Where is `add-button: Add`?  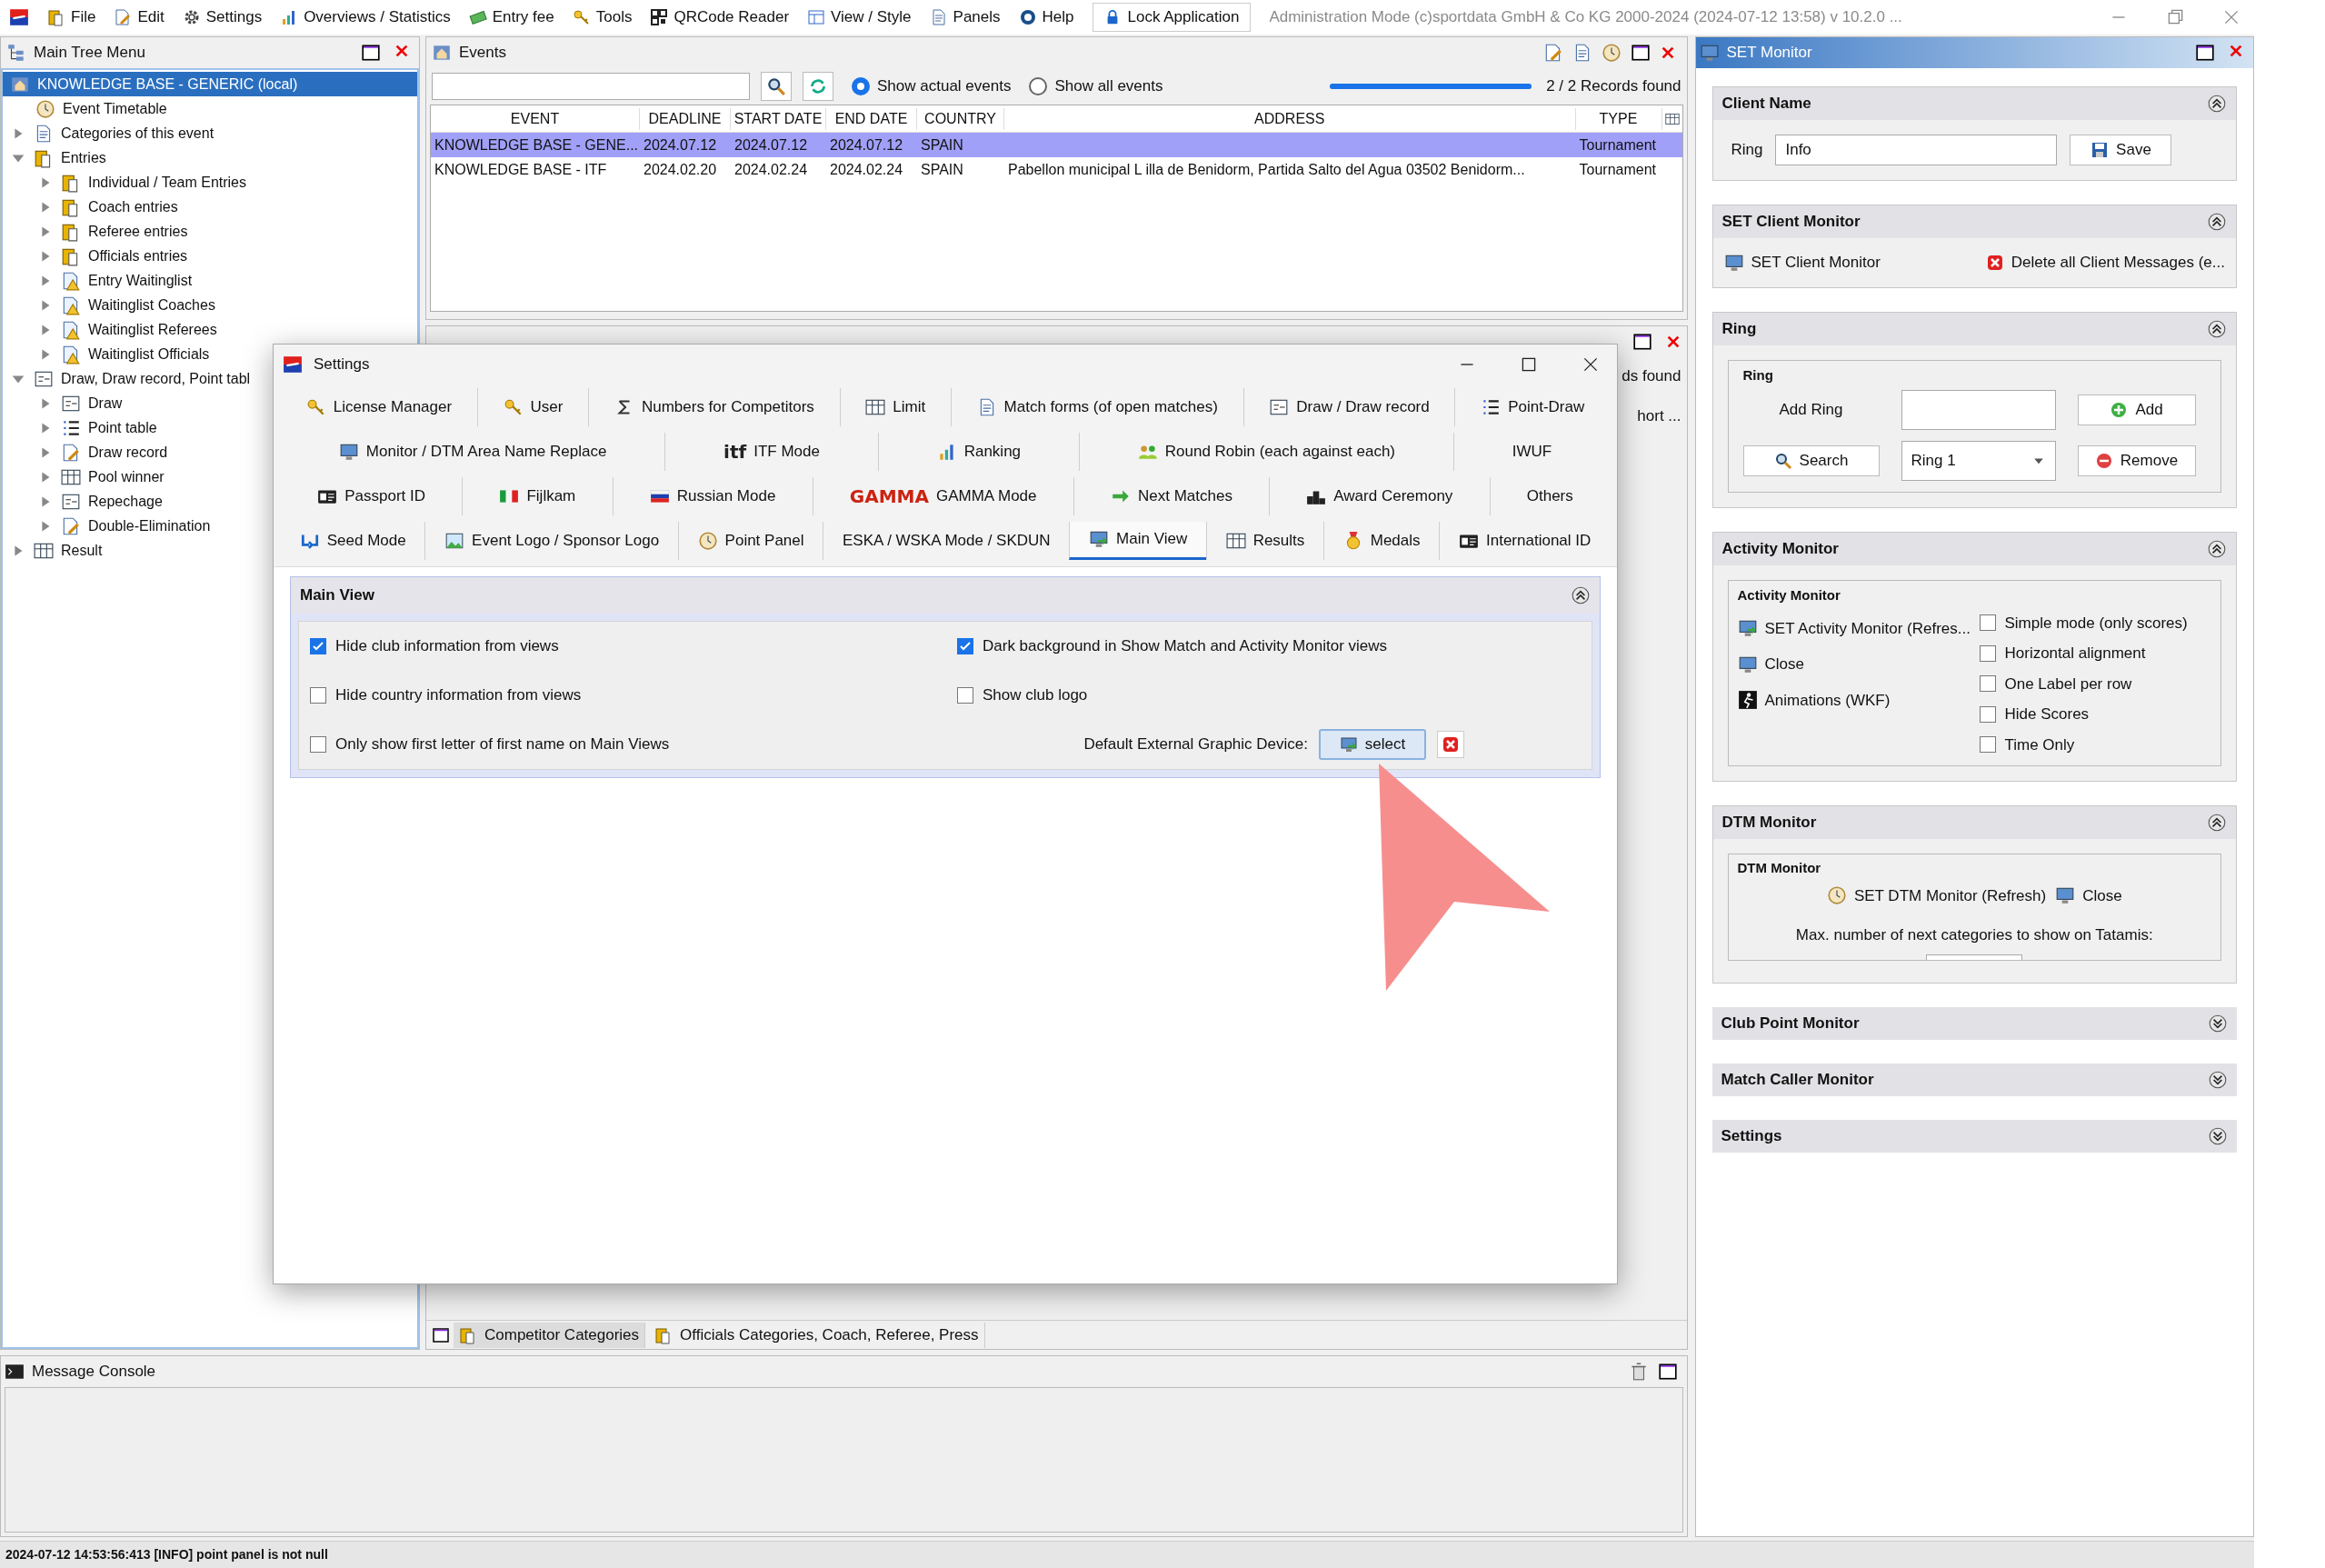 add-button: Add is located at coordinates (2136, 410).